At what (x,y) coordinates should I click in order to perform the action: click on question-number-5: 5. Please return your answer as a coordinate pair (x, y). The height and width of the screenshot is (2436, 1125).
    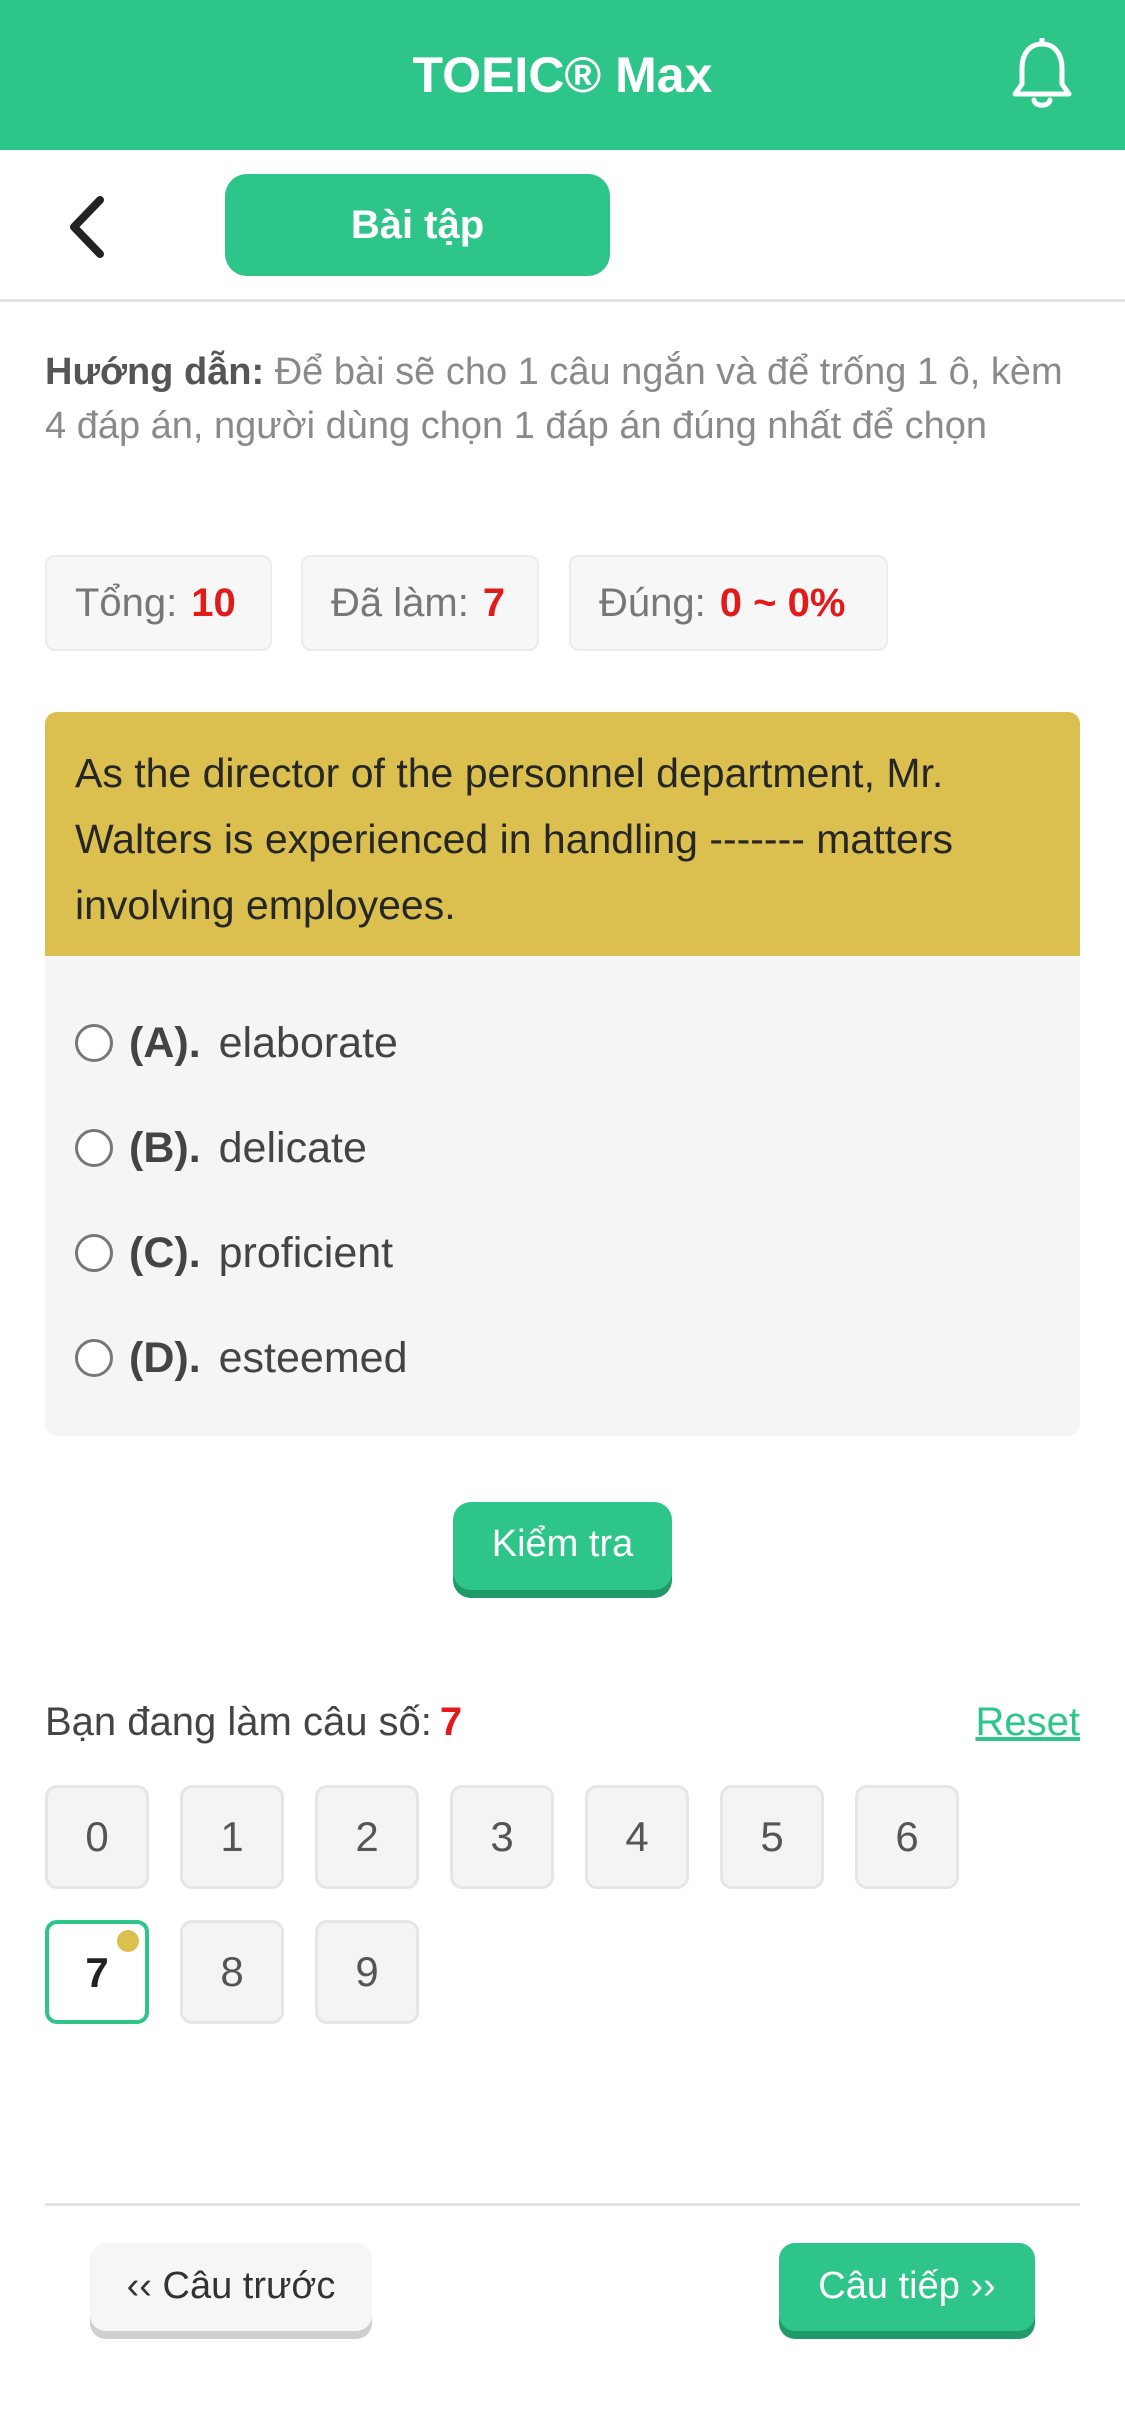
    Looking at the image, I should click on (772, 1837).